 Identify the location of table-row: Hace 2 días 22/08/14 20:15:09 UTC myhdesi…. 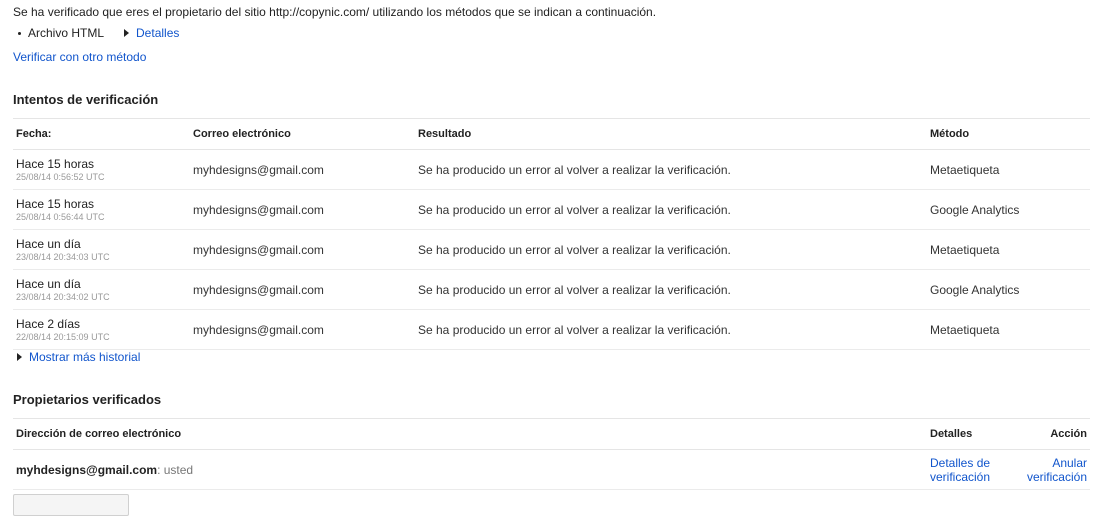
(551, 329).